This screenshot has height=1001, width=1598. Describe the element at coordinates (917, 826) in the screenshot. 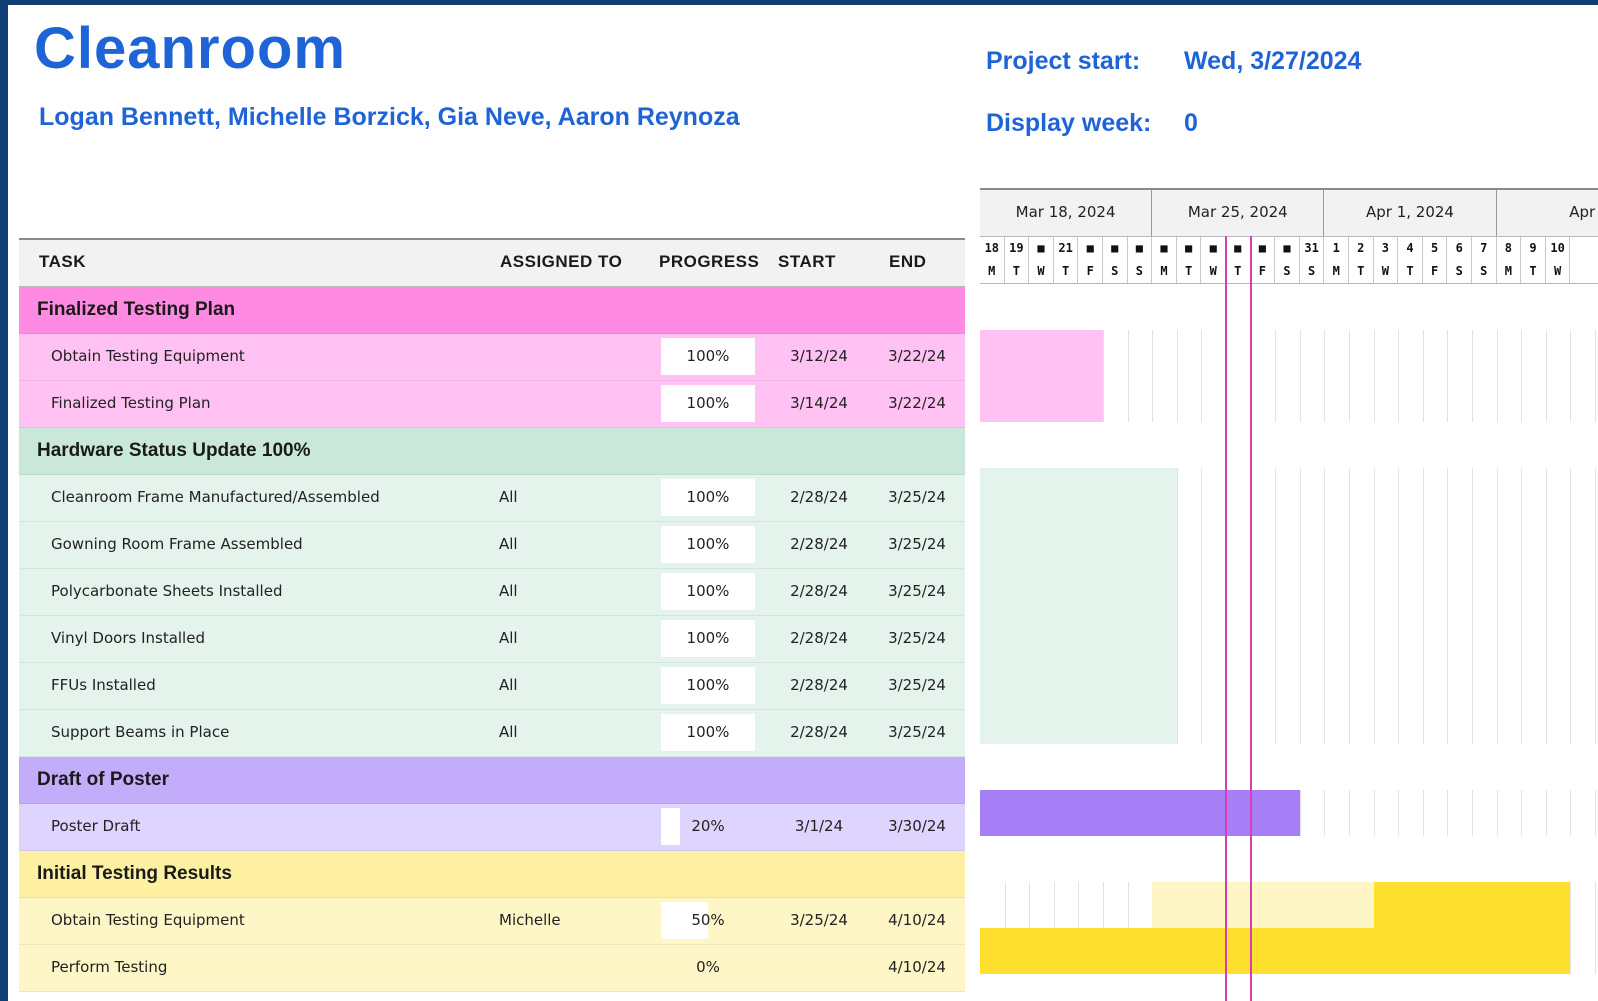

I see `task-end: 3/30/24` at that location.